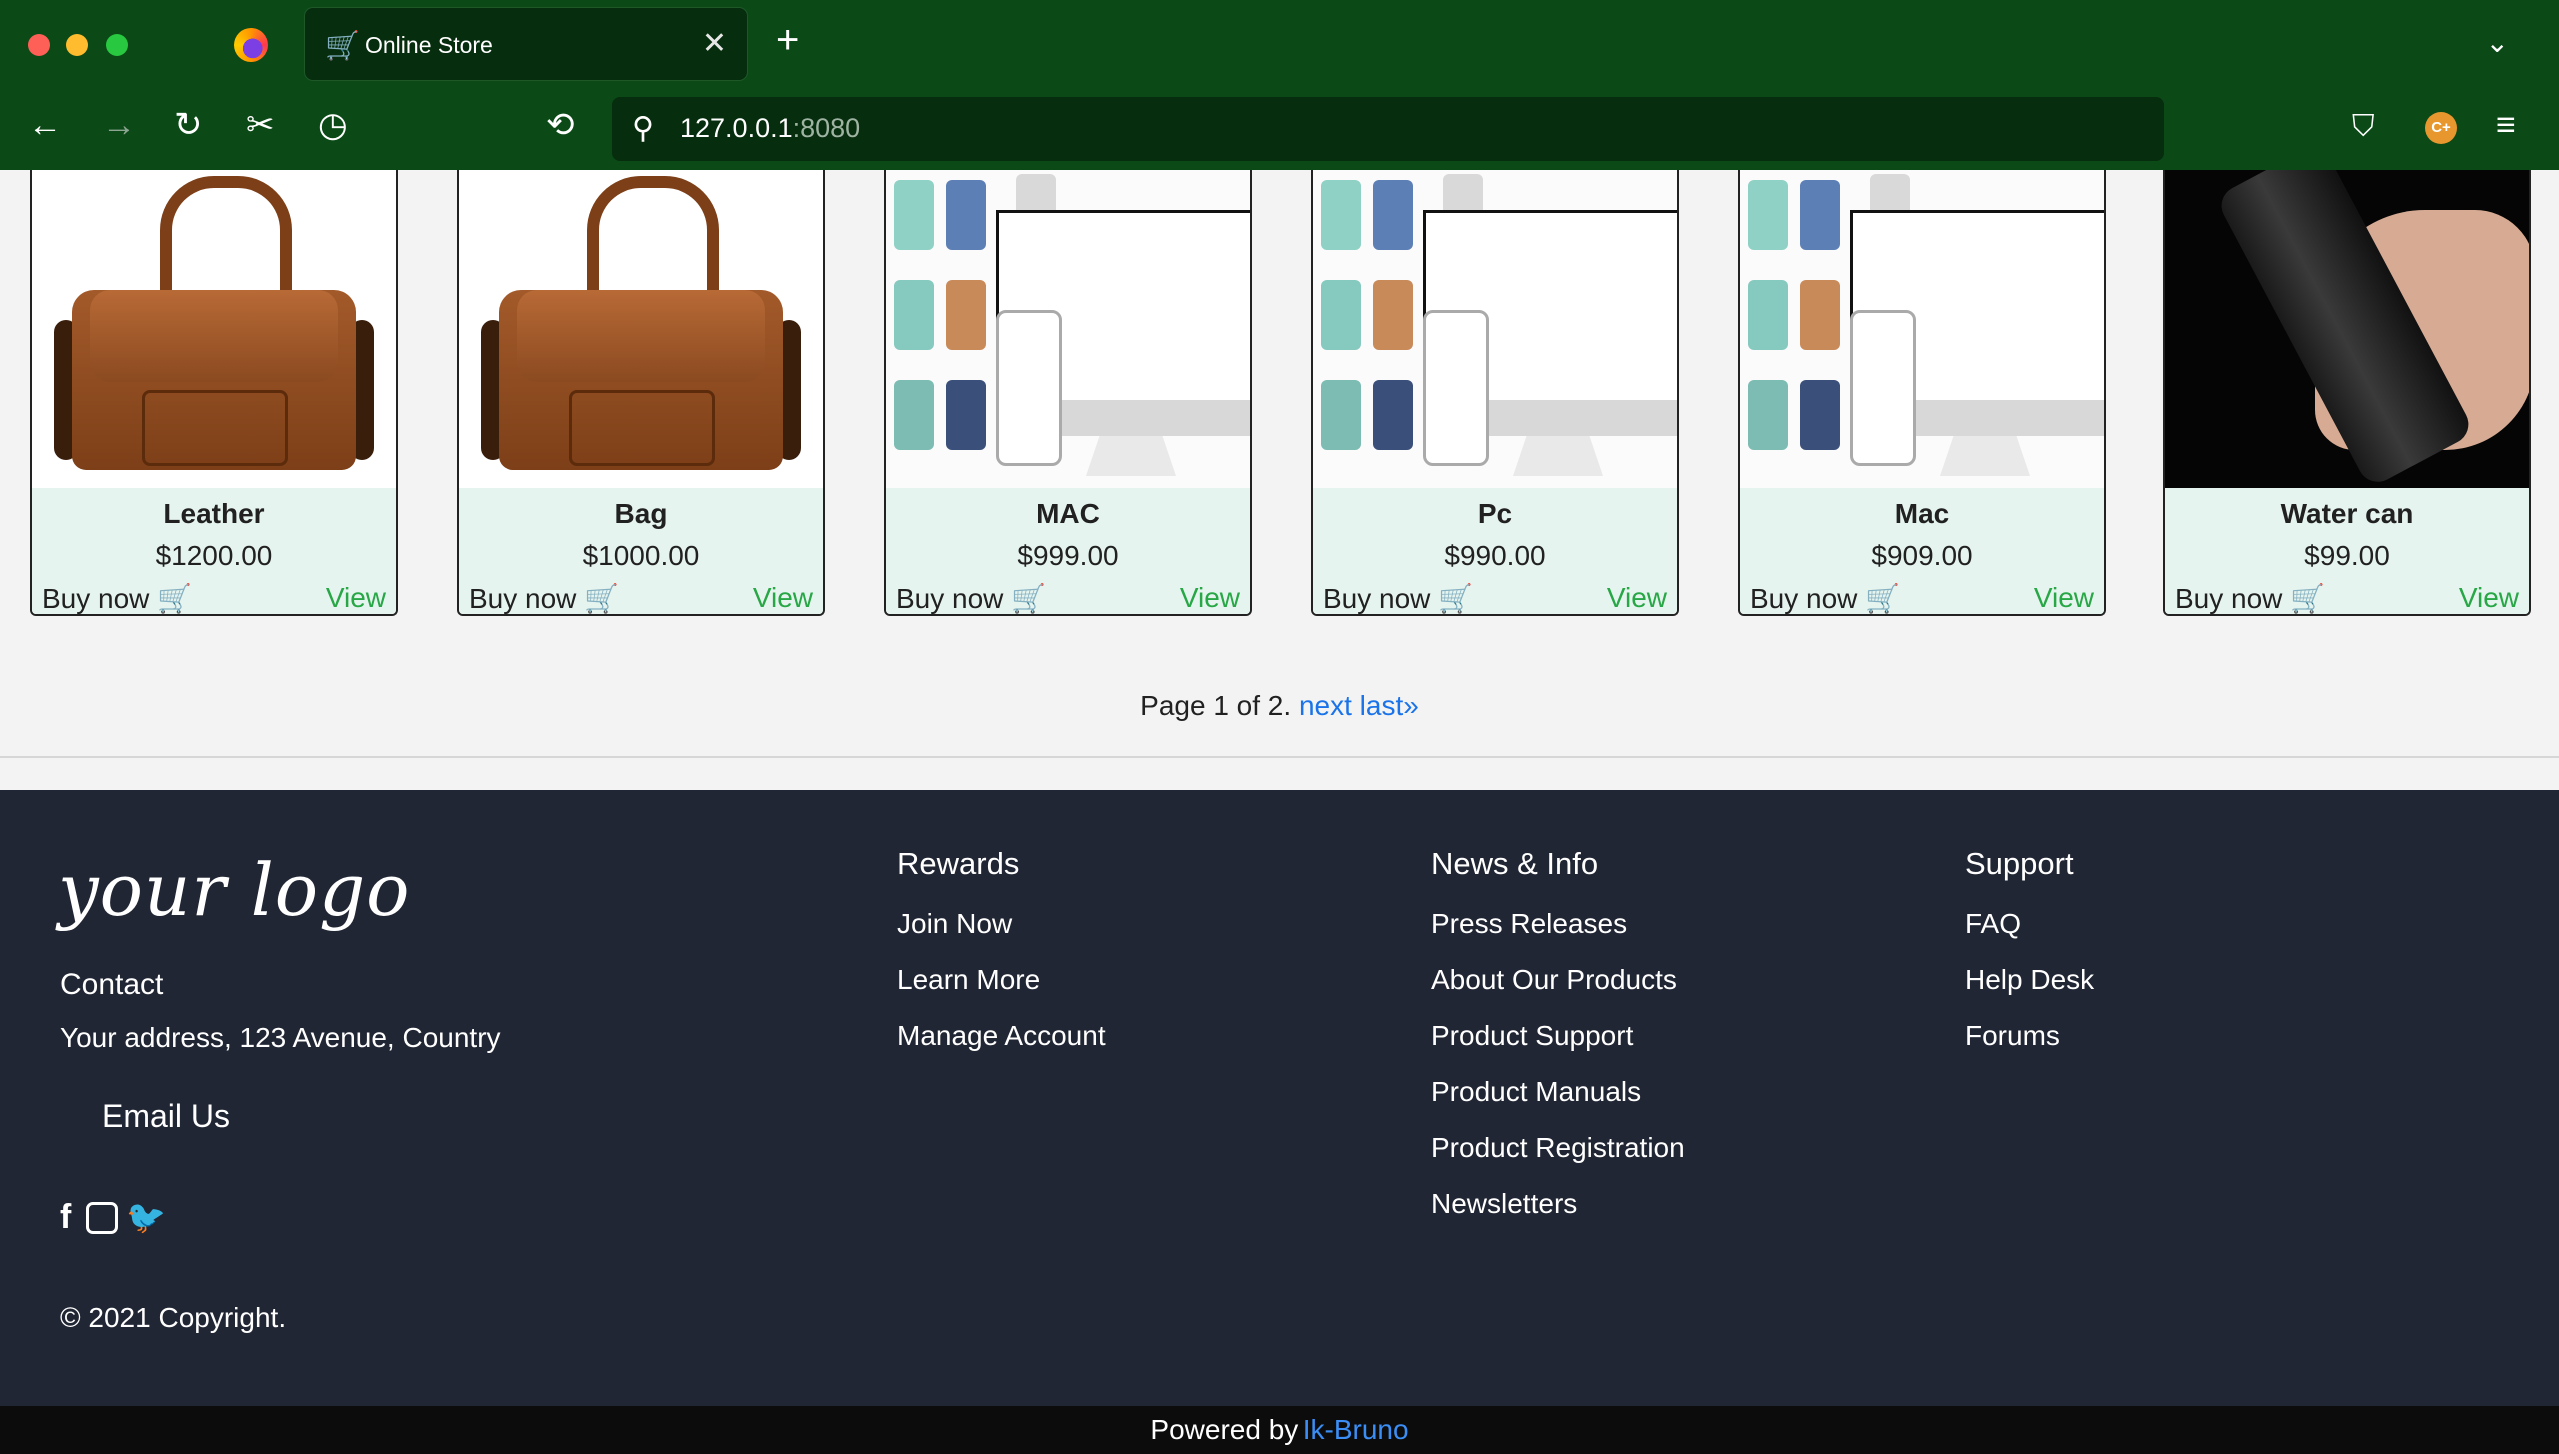  What do you see at coordinates (1279, 757) in the screenshot?
I see `divider` at bounding box center [1279, 757].